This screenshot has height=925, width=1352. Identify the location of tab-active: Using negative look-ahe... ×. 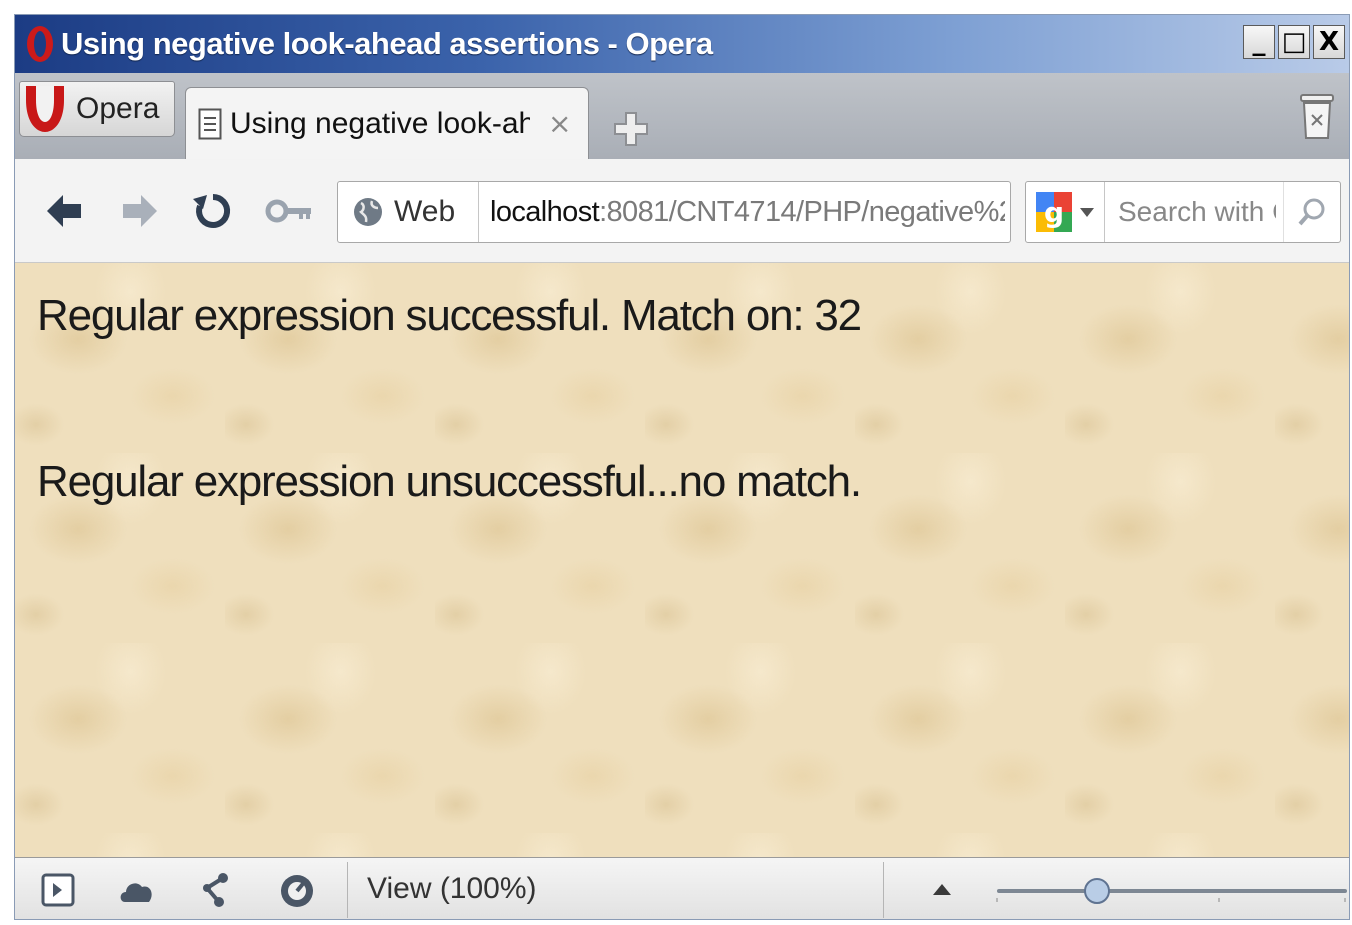
(387, 123).